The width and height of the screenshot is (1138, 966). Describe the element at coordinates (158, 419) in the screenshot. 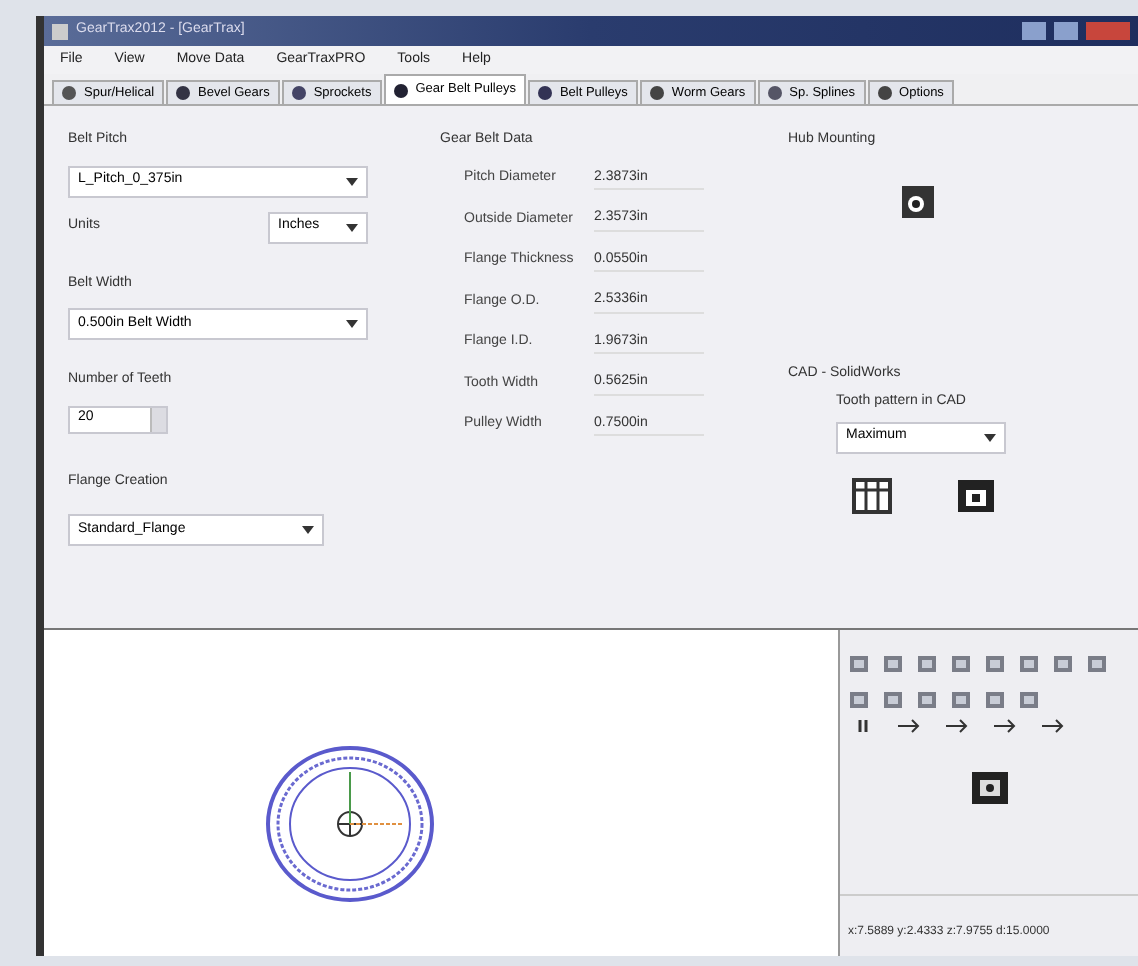

I see `spinner-arrows-icon` at that location.